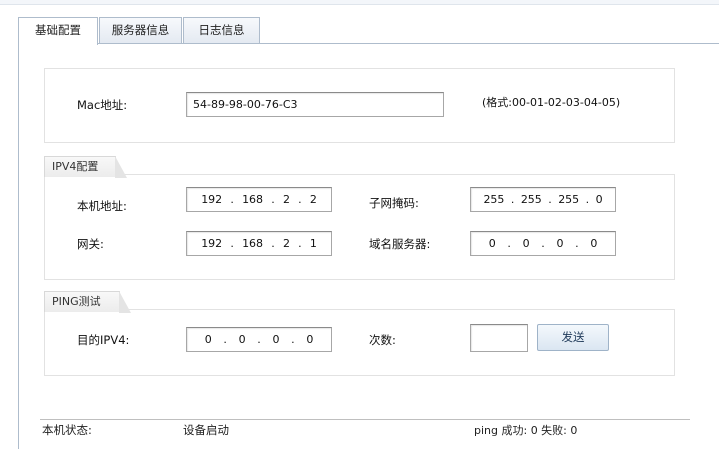 The width and height of the screenshot is (719, 449). Describe the element at coordinates (382, 340) in the screenshot. I see `count-label: 次数:` at that location.